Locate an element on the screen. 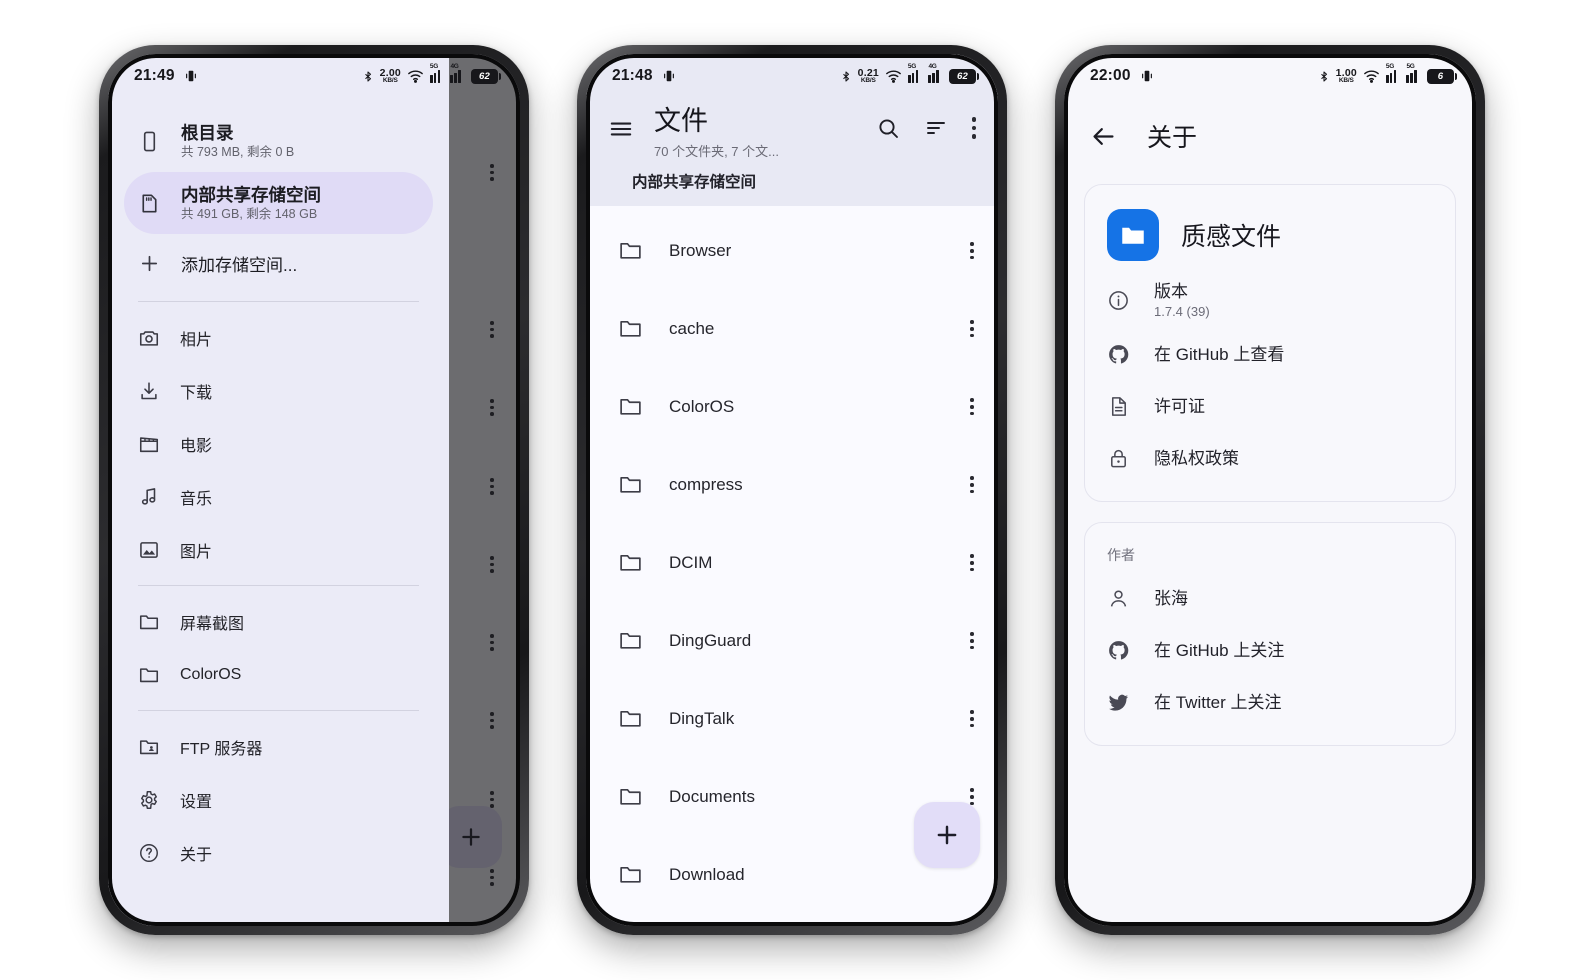  file-name: compress is located at coordinates (706, 484).